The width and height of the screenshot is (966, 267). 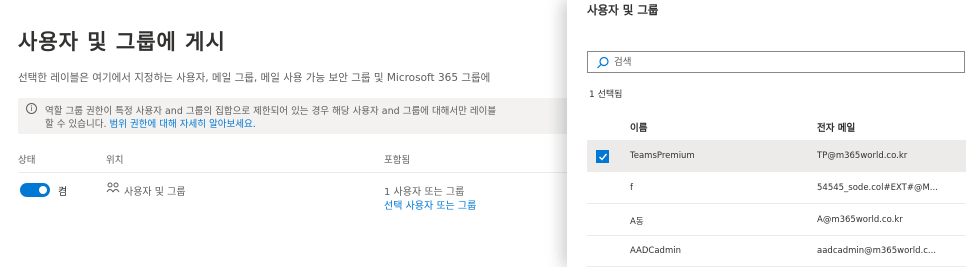 What do you see at coordinates (298, 172) in the screenshot?
I see `header-divider` at bounding box center [298, 172].